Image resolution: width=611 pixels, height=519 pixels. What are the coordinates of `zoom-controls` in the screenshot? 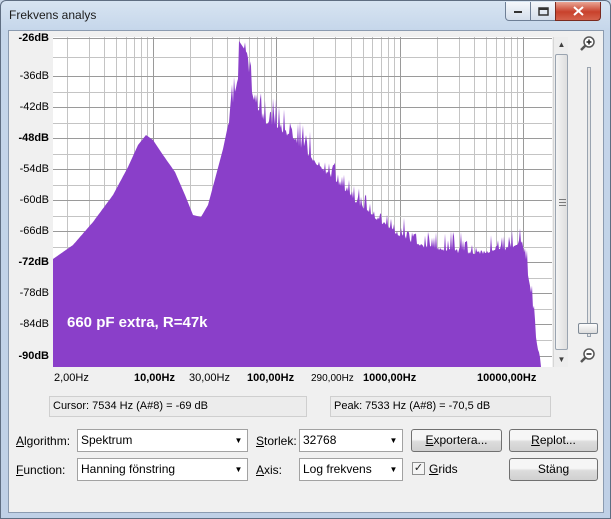 It's located at (590, 199).